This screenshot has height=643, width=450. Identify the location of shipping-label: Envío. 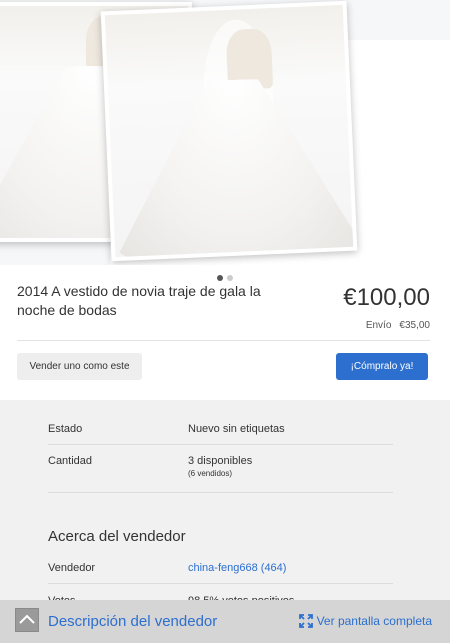
(378, 325).